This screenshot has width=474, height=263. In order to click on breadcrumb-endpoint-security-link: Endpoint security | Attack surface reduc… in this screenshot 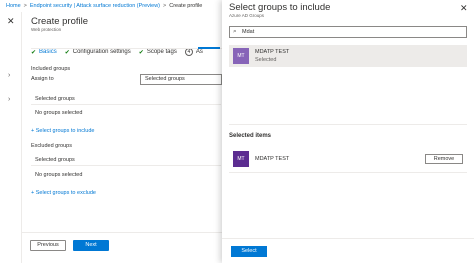, I will do `click(95, 6)`.